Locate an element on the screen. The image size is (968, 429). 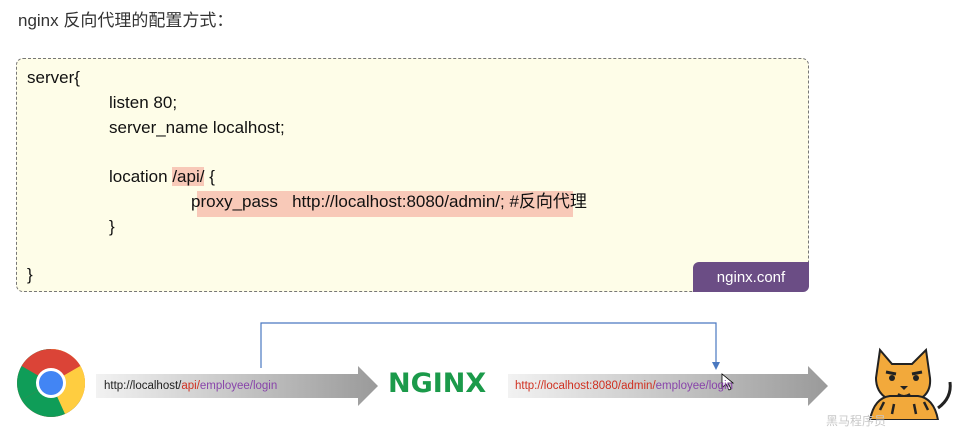
client-url-path: employee/login is located at coordinates (238, 386).